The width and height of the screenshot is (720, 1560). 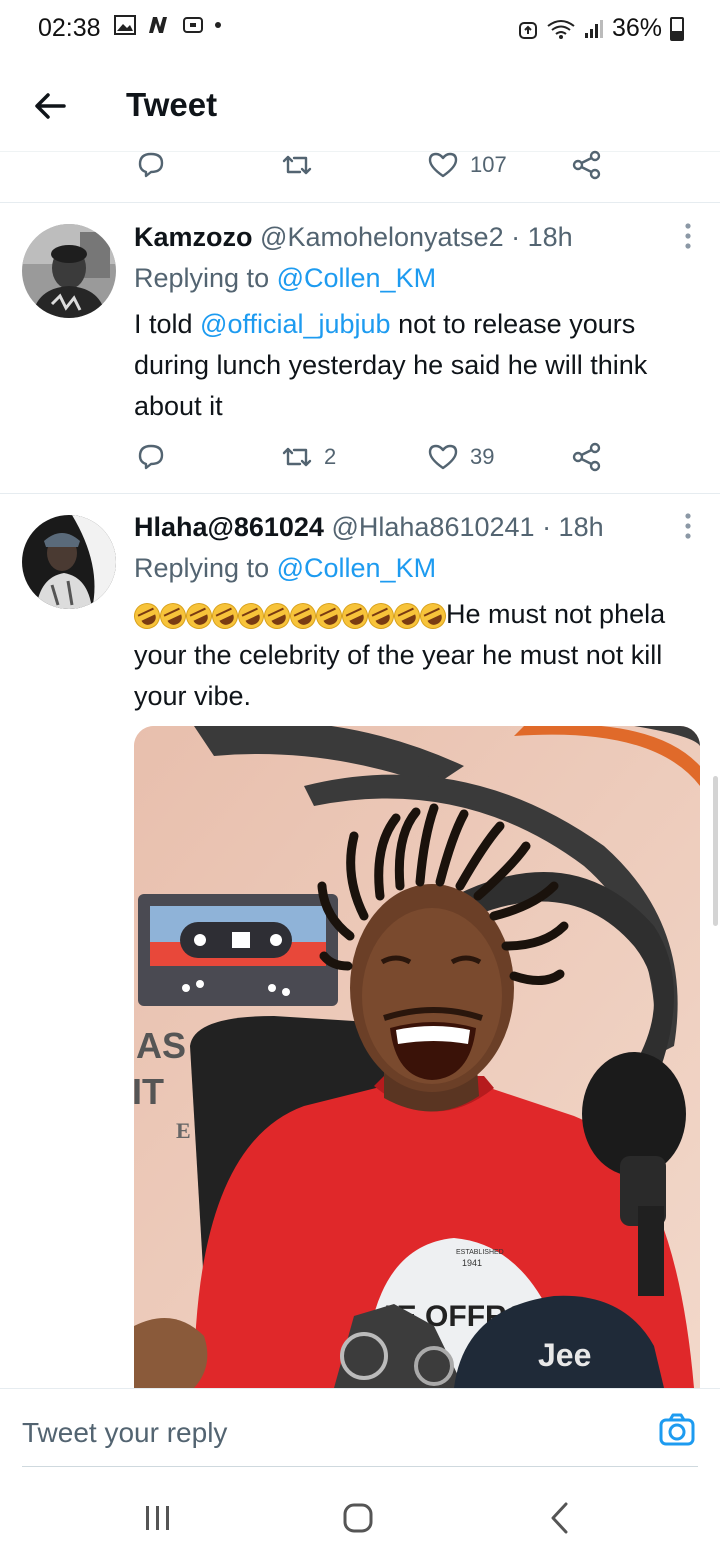 I want to click on recent-apps-icon, so click(x=158, y=1518).